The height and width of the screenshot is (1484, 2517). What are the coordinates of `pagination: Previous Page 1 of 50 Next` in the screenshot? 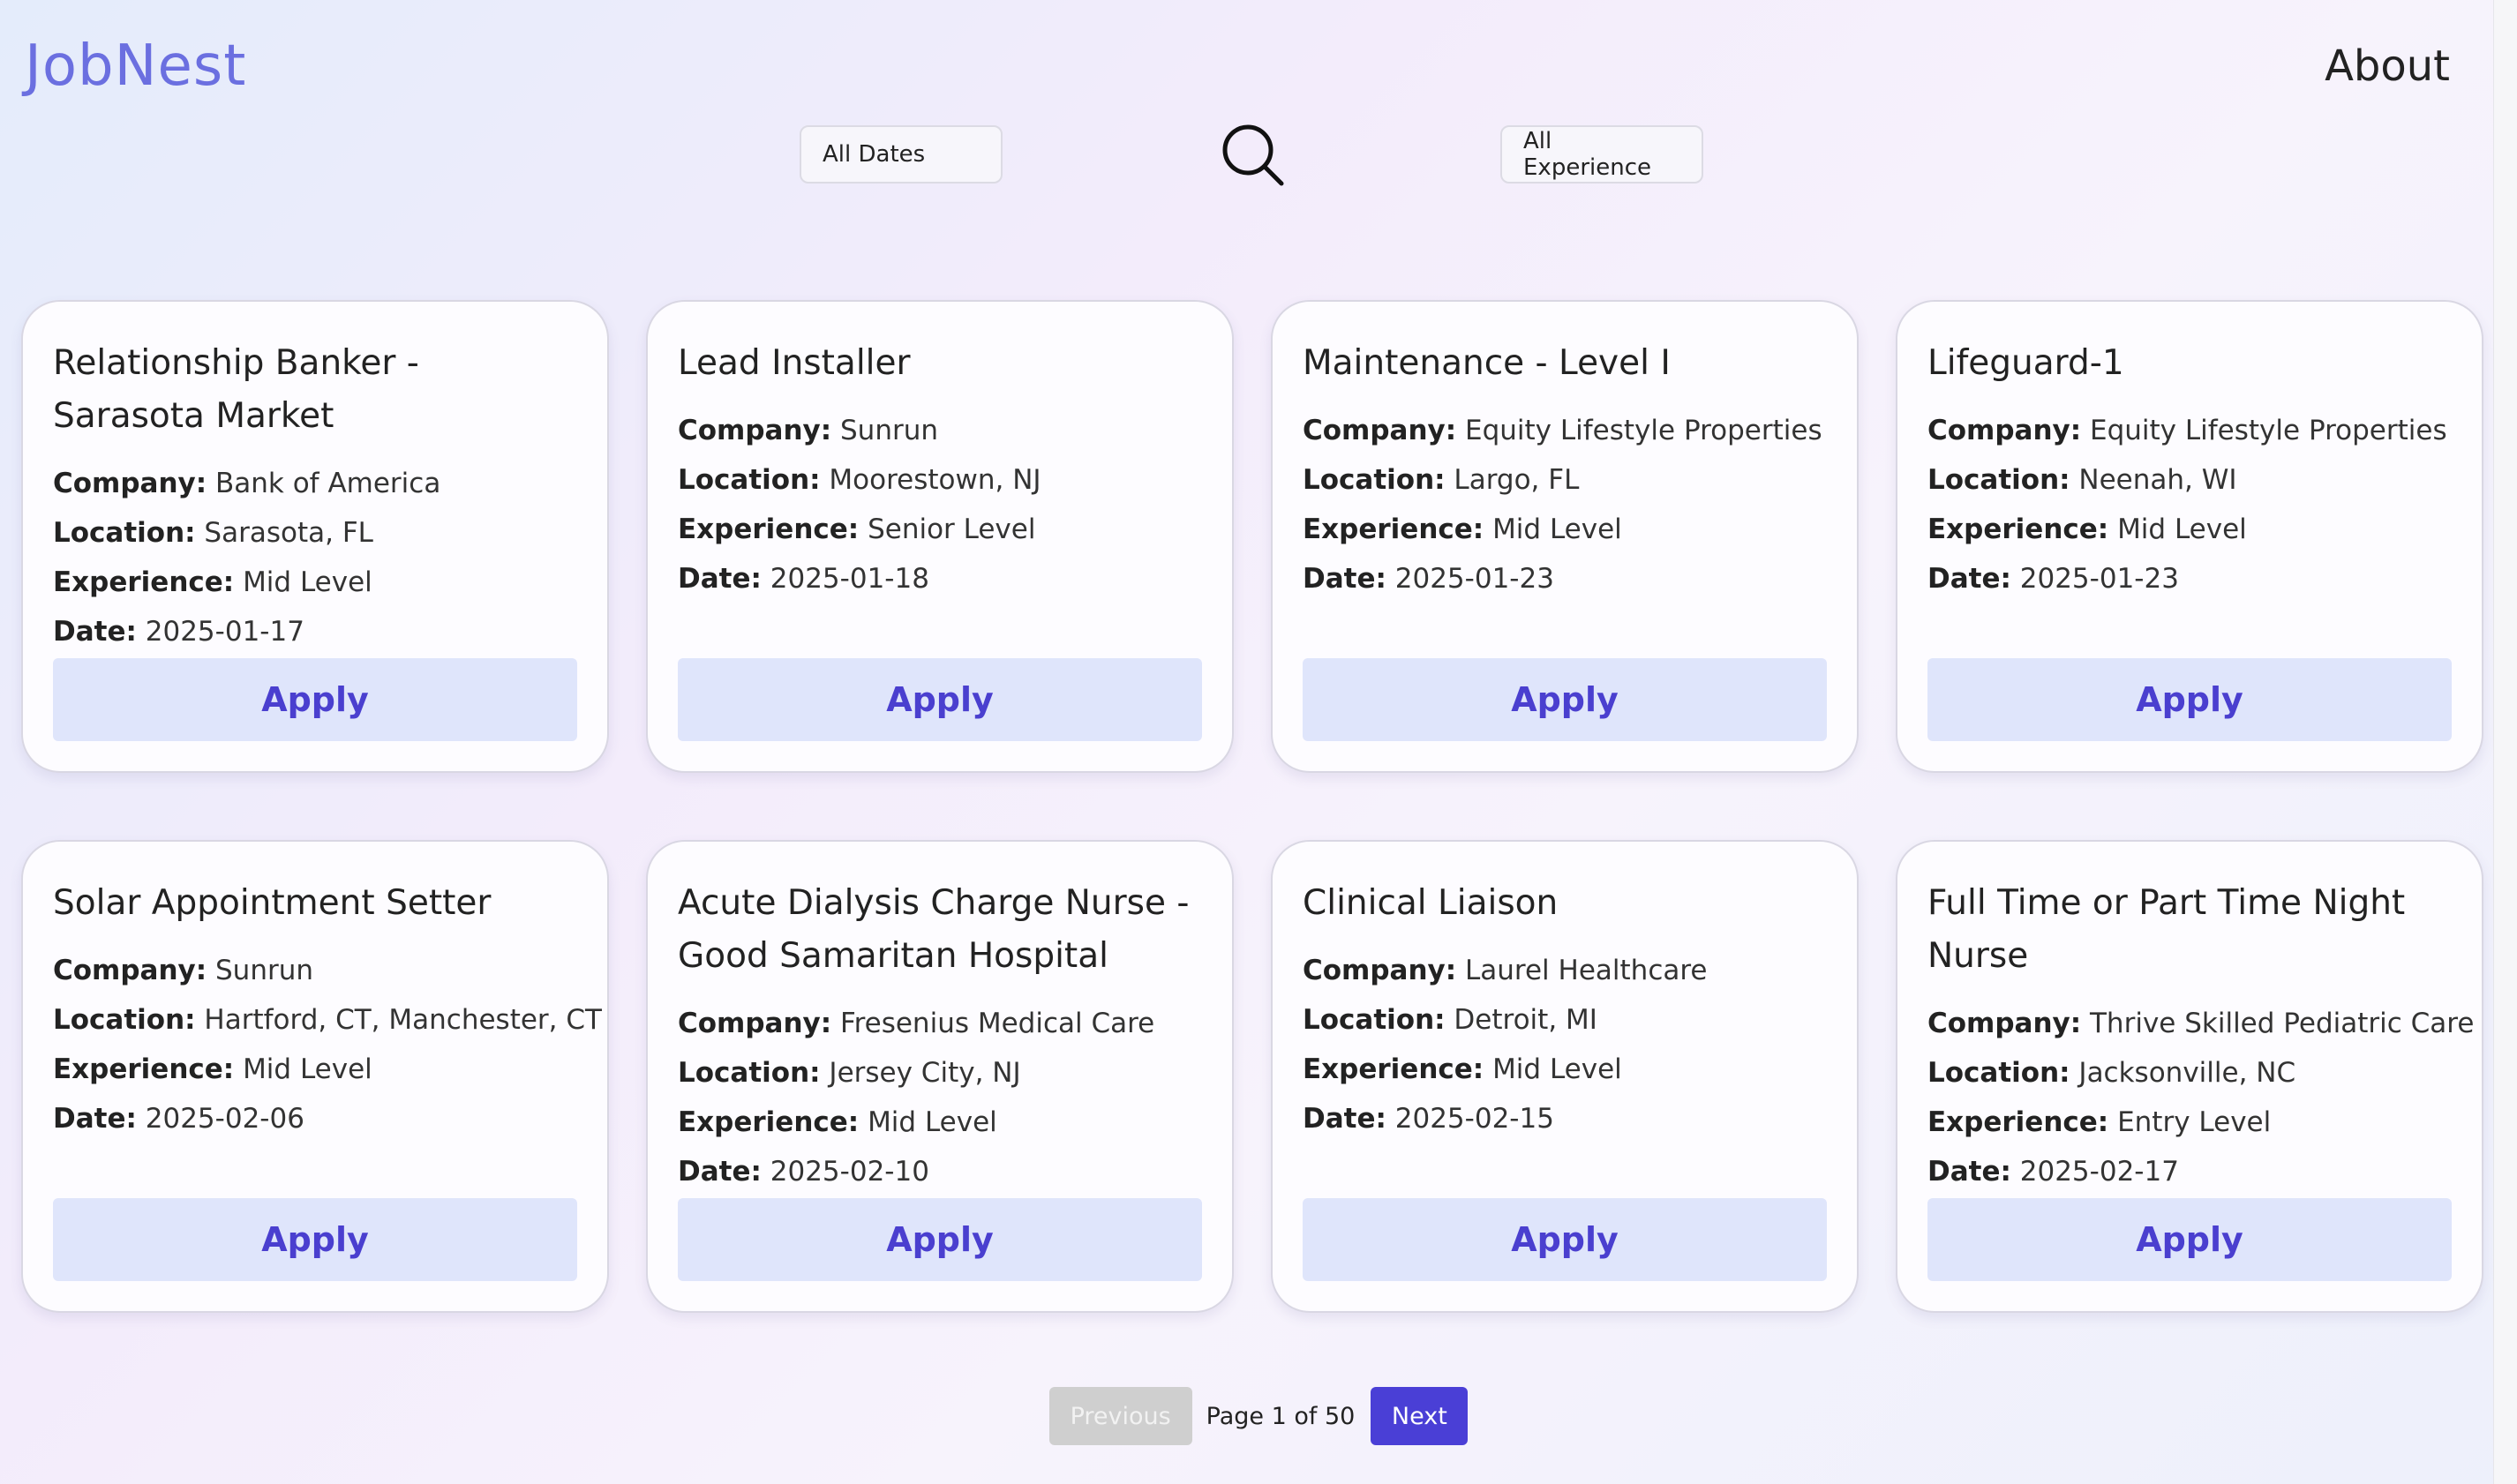 It's located at (1258, 1416).